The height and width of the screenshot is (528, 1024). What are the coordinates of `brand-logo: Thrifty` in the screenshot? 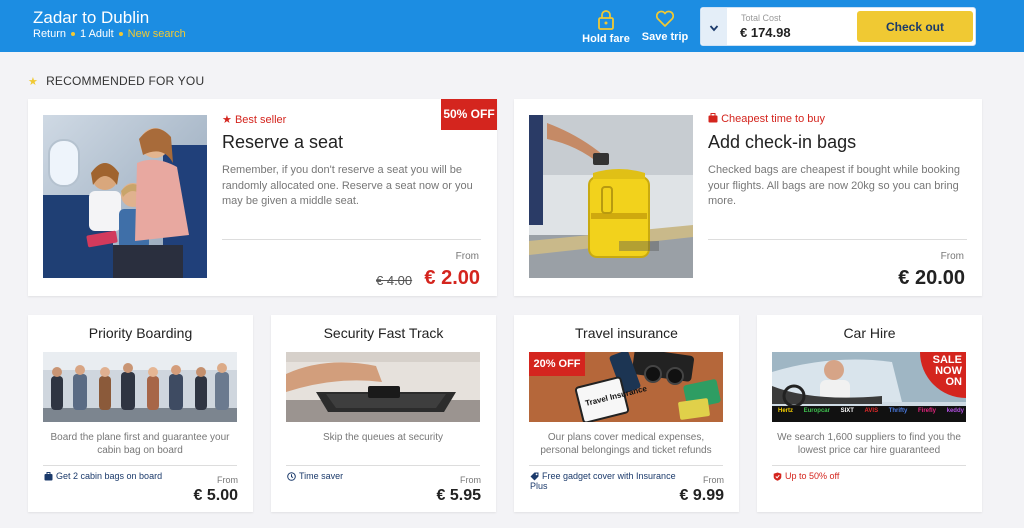 It's located at (898, 411).